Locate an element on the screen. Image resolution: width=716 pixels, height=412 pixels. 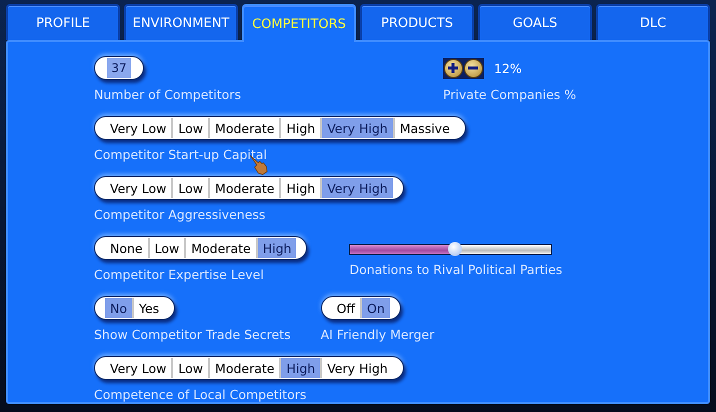
setting-label: Show Competitor Trade Secrets is located at coordinates (192, 334).